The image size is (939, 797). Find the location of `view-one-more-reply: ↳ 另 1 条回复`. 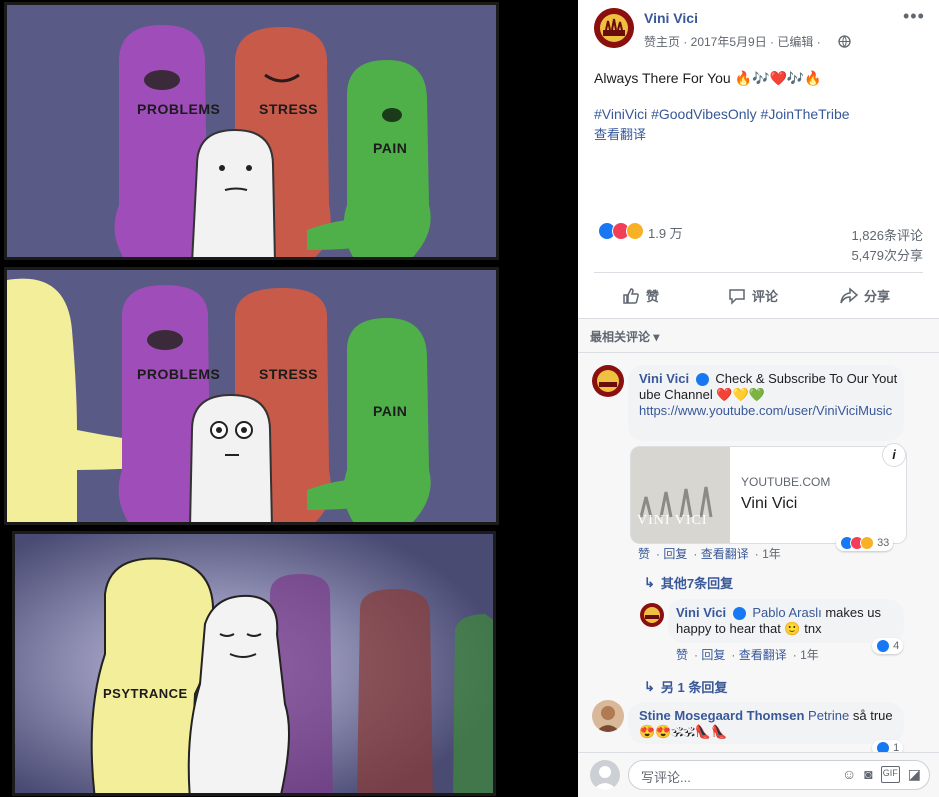

view-one-more-reply: ↳ 另 1 条回复 is located at coordinates (685, 686).